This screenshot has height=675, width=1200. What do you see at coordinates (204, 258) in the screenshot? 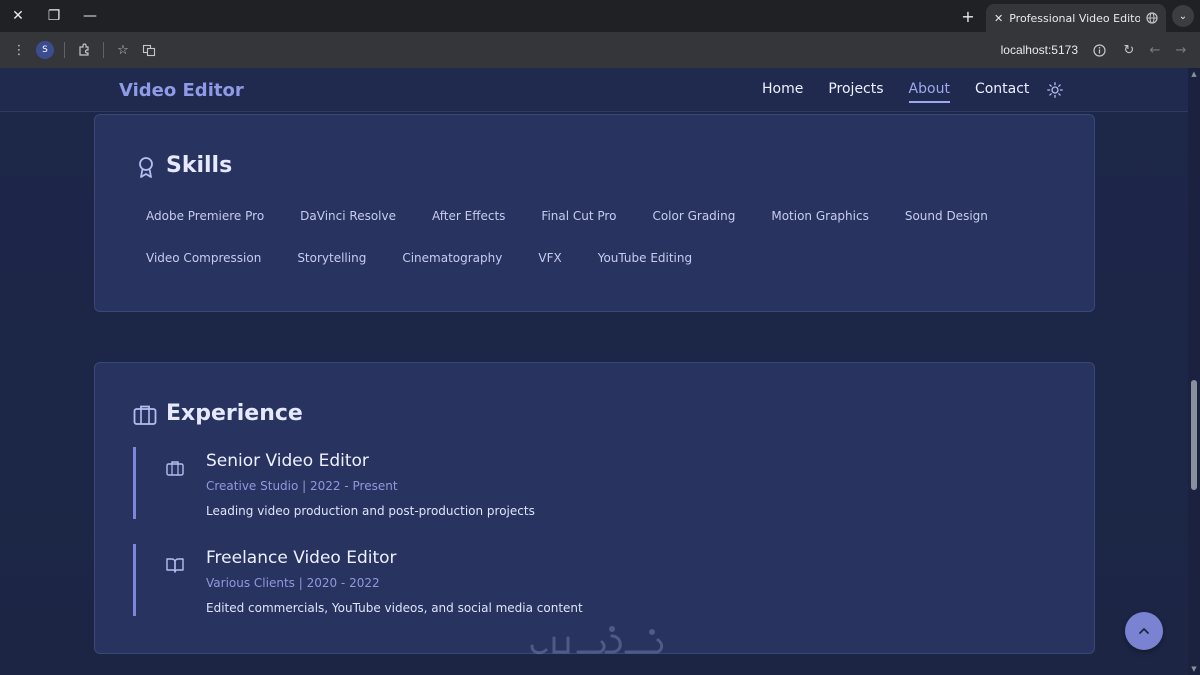
I see `skill-tag: Video Compression` at bounding box center [204, 258].